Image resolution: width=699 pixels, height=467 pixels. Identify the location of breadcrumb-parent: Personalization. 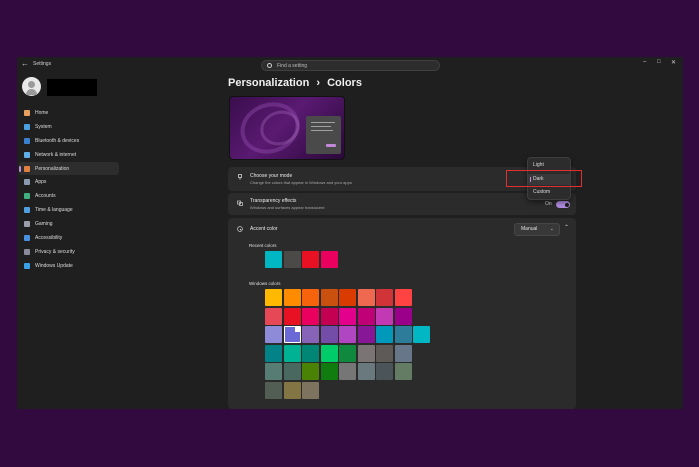
(268, 83).